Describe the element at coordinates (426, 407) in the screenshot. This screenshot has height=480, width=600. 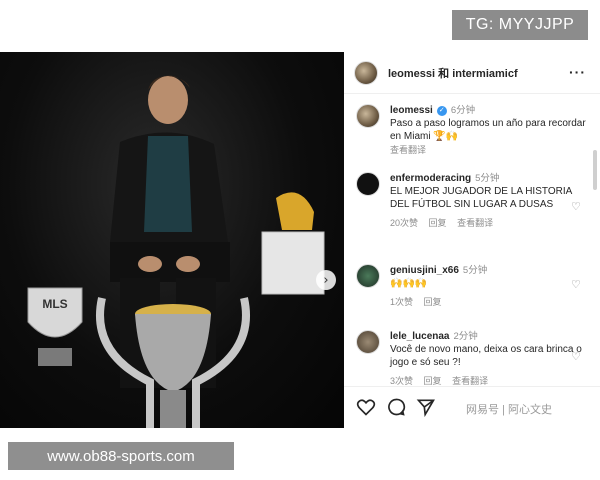
I see `share-icon` at that location.